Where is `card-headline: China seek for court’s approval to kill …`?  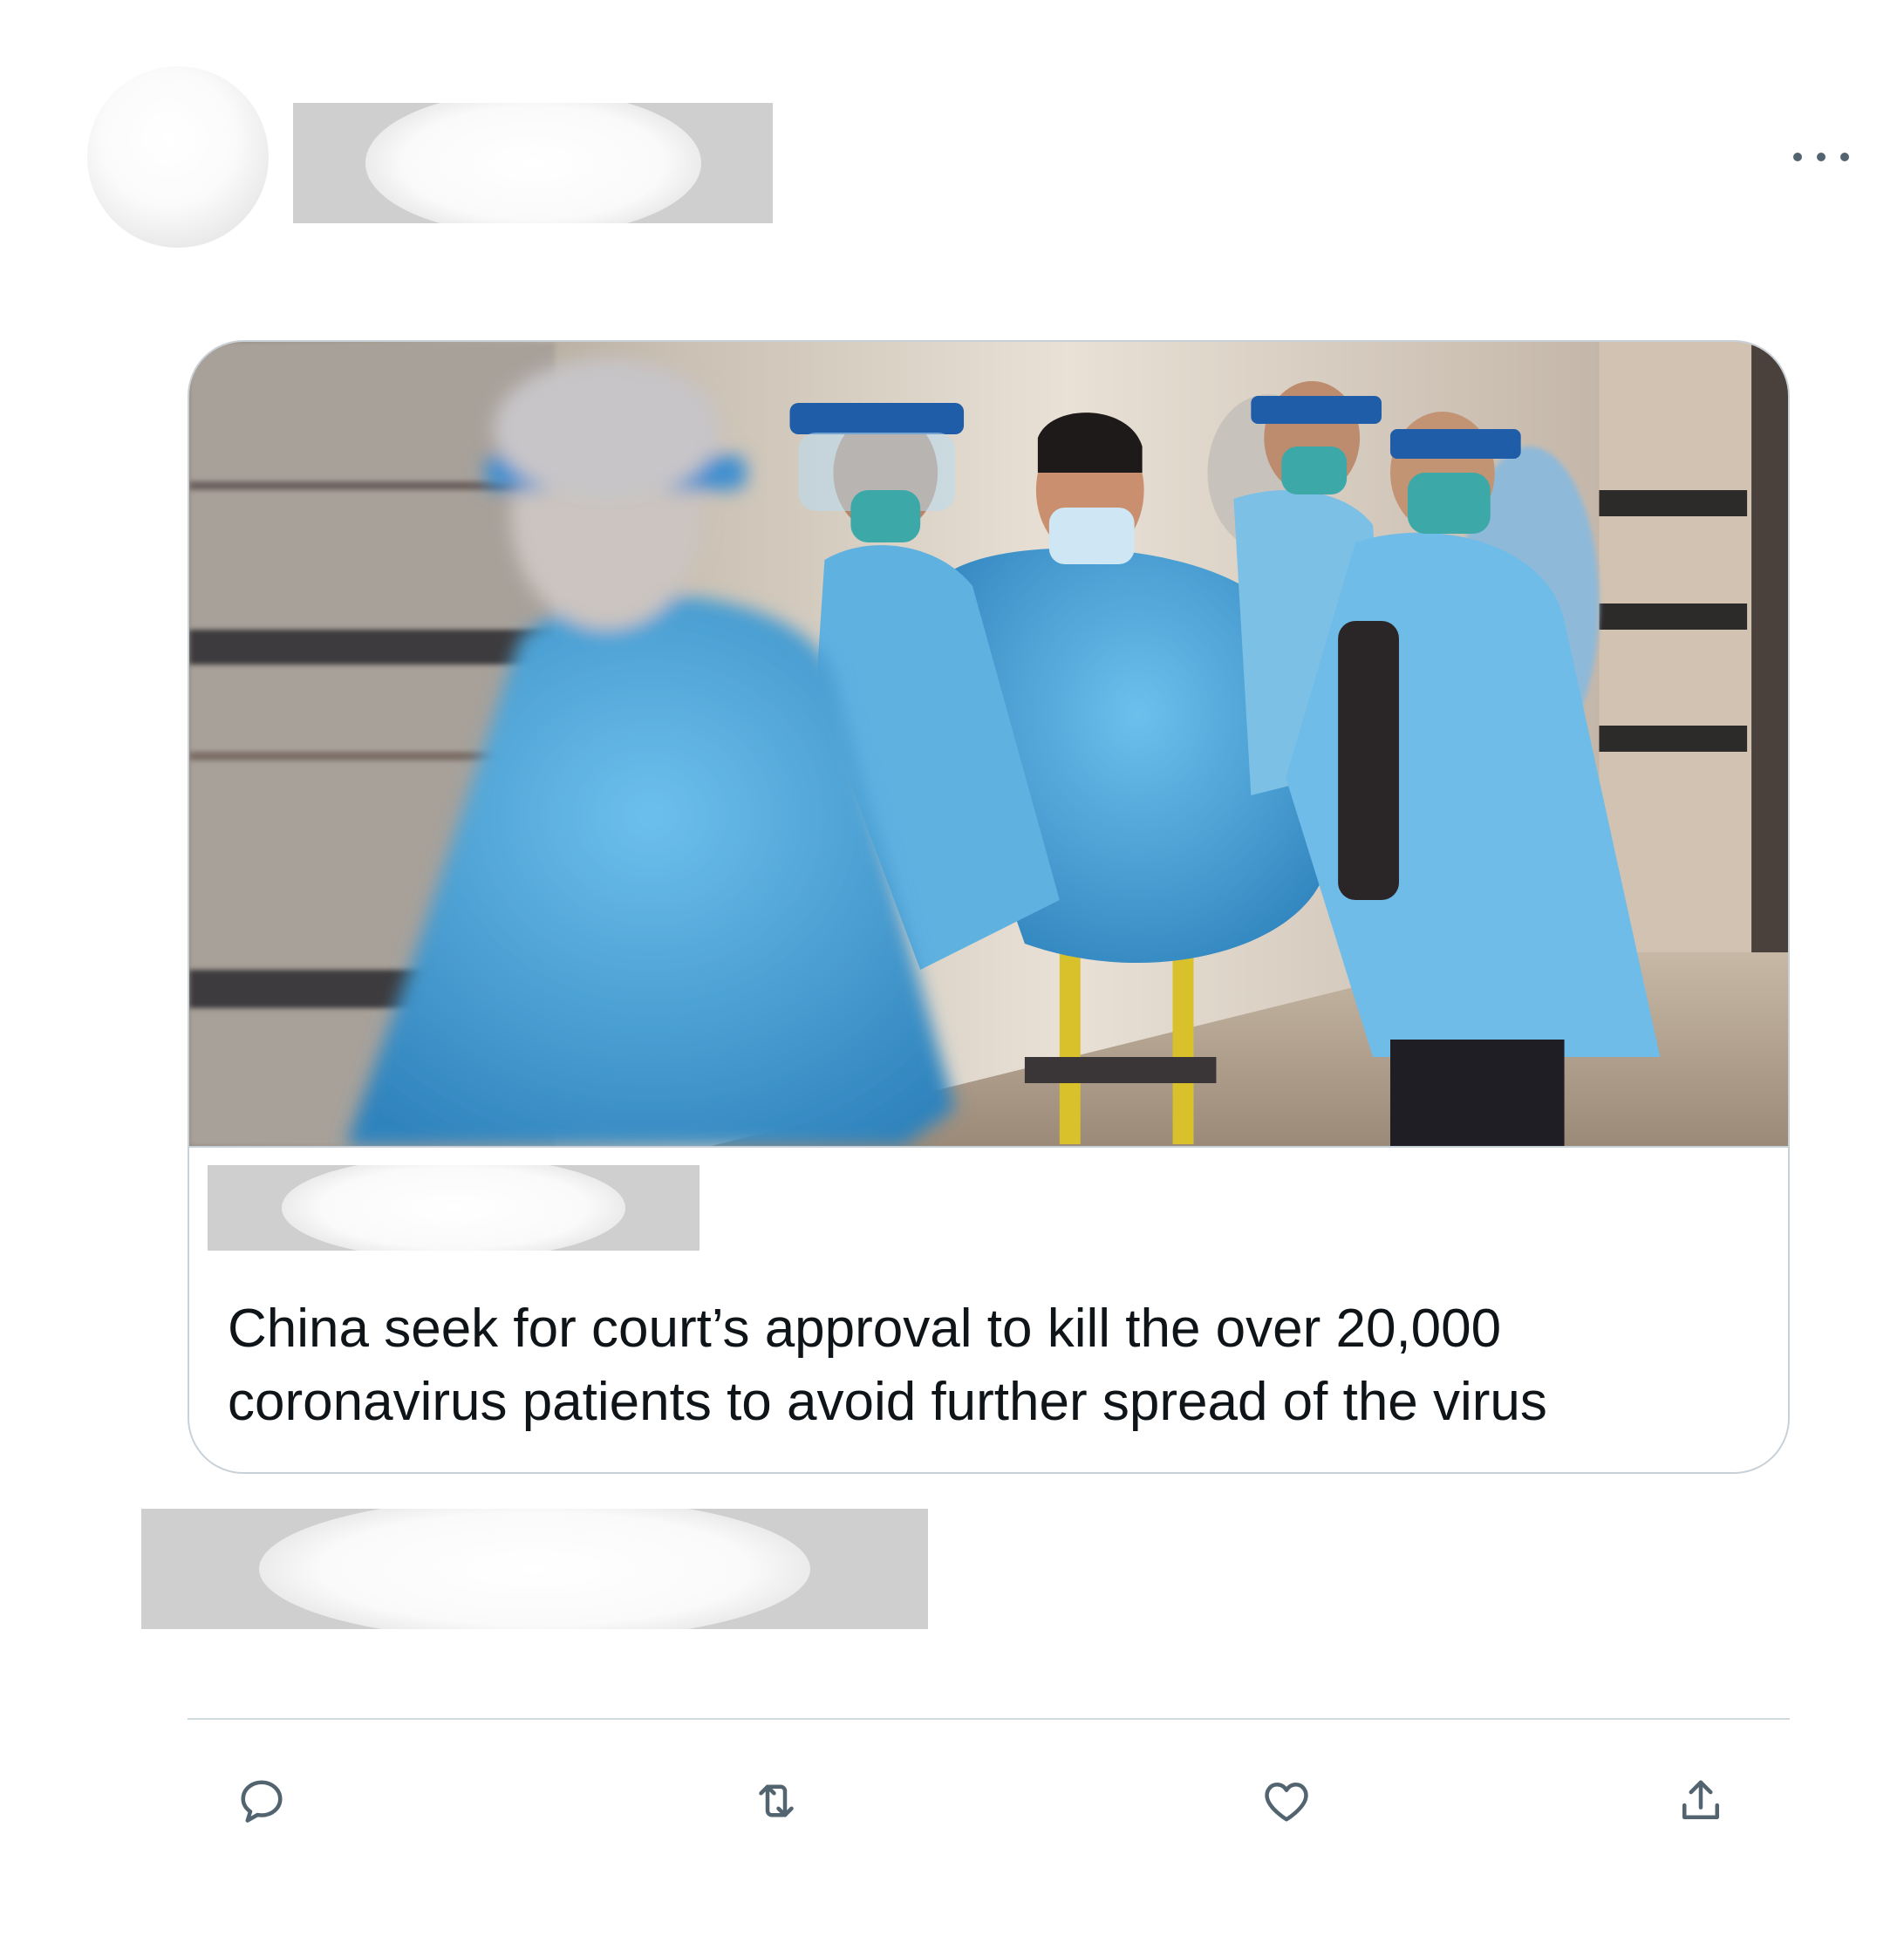 card-headline: China seek for court’s approval to kill … is located at coordinates (887, 1365).